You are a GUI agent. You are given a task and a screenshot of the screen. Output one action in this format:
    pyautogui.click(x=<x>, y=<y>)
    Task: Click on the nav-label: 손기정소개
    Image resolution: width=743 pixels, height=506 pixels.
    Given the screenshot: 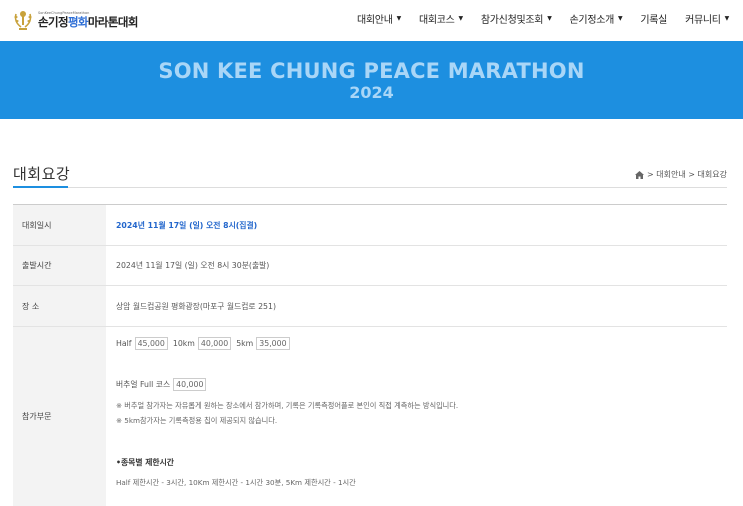 What is the action you would take?
    pyautogui.click(x=592, y=20)
    